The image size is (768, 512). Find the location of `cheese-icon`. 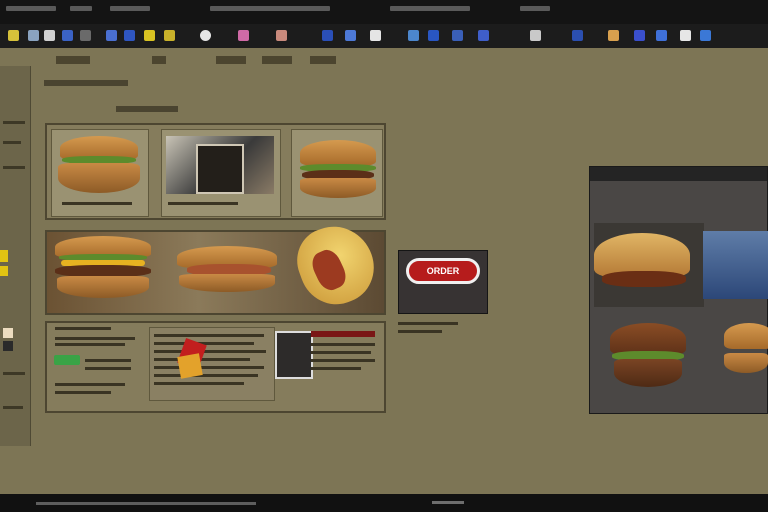

cheese-icon is located at coordinates (190, 366).